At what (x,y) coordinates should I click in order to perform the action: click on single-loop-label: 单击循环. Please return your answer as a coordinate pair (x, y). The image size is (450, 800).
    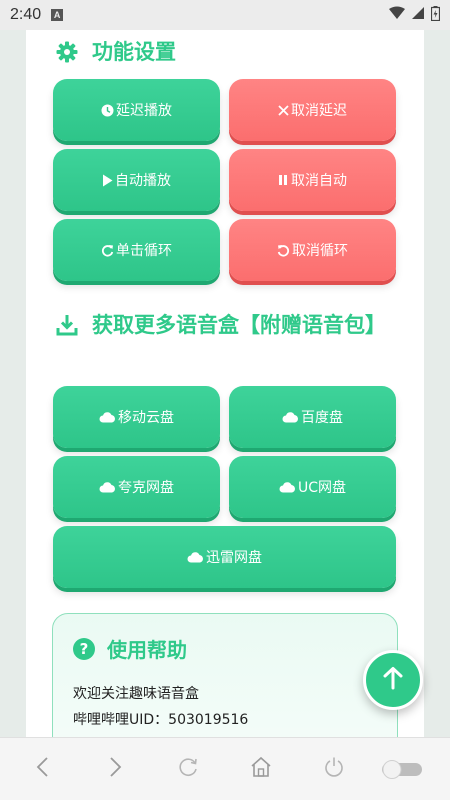
    Looking at the image, I should click on (144, 251).